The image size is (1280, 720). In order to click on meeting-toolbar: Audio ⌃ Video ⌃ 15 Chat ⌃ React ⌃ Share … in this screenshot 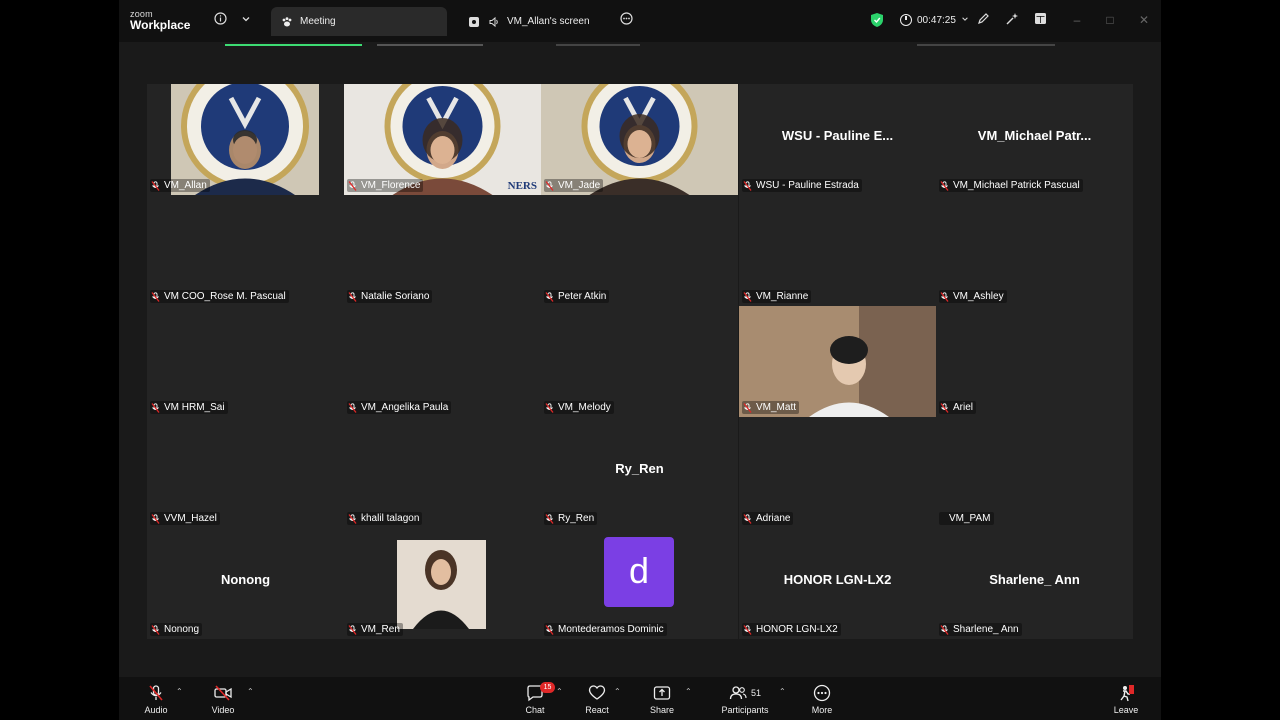, I will do `click(640, 698)`.